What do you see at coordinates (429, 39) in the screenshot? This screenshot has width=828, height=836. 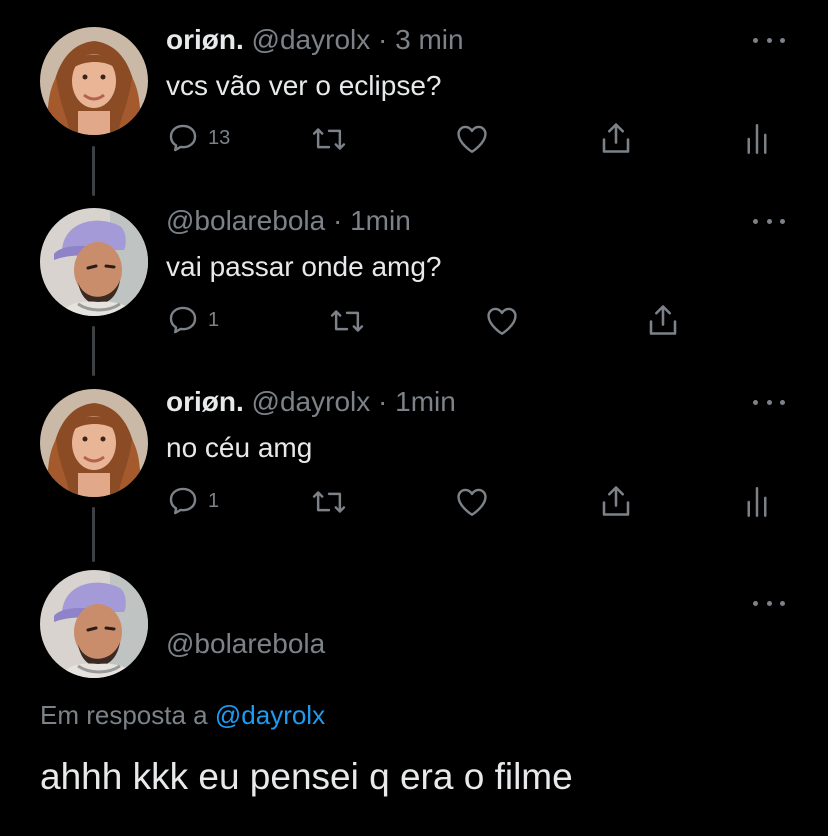 I see `timestamp: 3 min` at bounding box center [429, 39].